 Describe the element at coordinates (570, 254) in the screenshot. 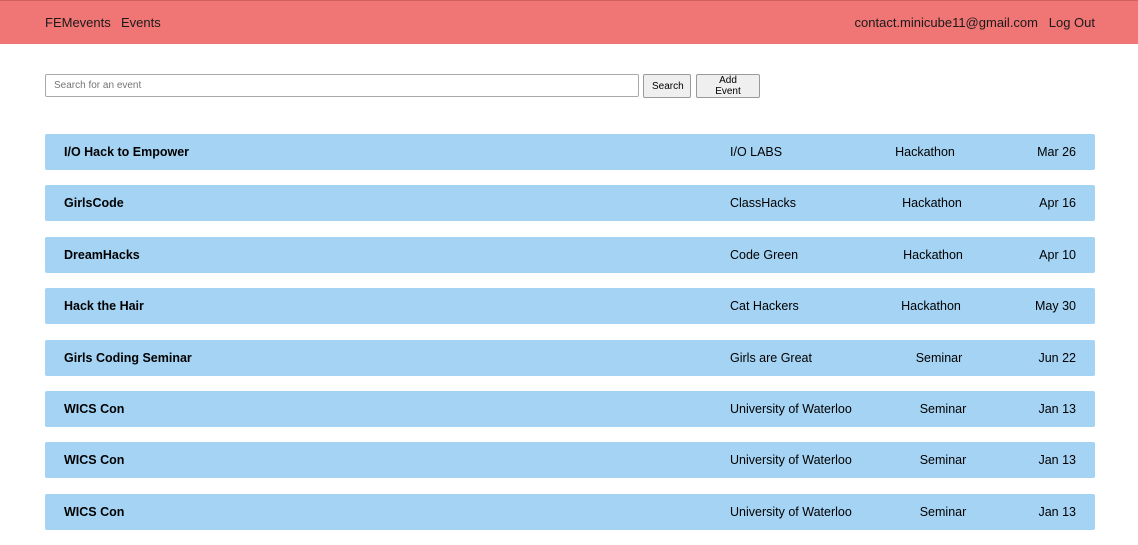

I see `event-row: DreamHacks Code Green Hackathon Apr 10` at that location.